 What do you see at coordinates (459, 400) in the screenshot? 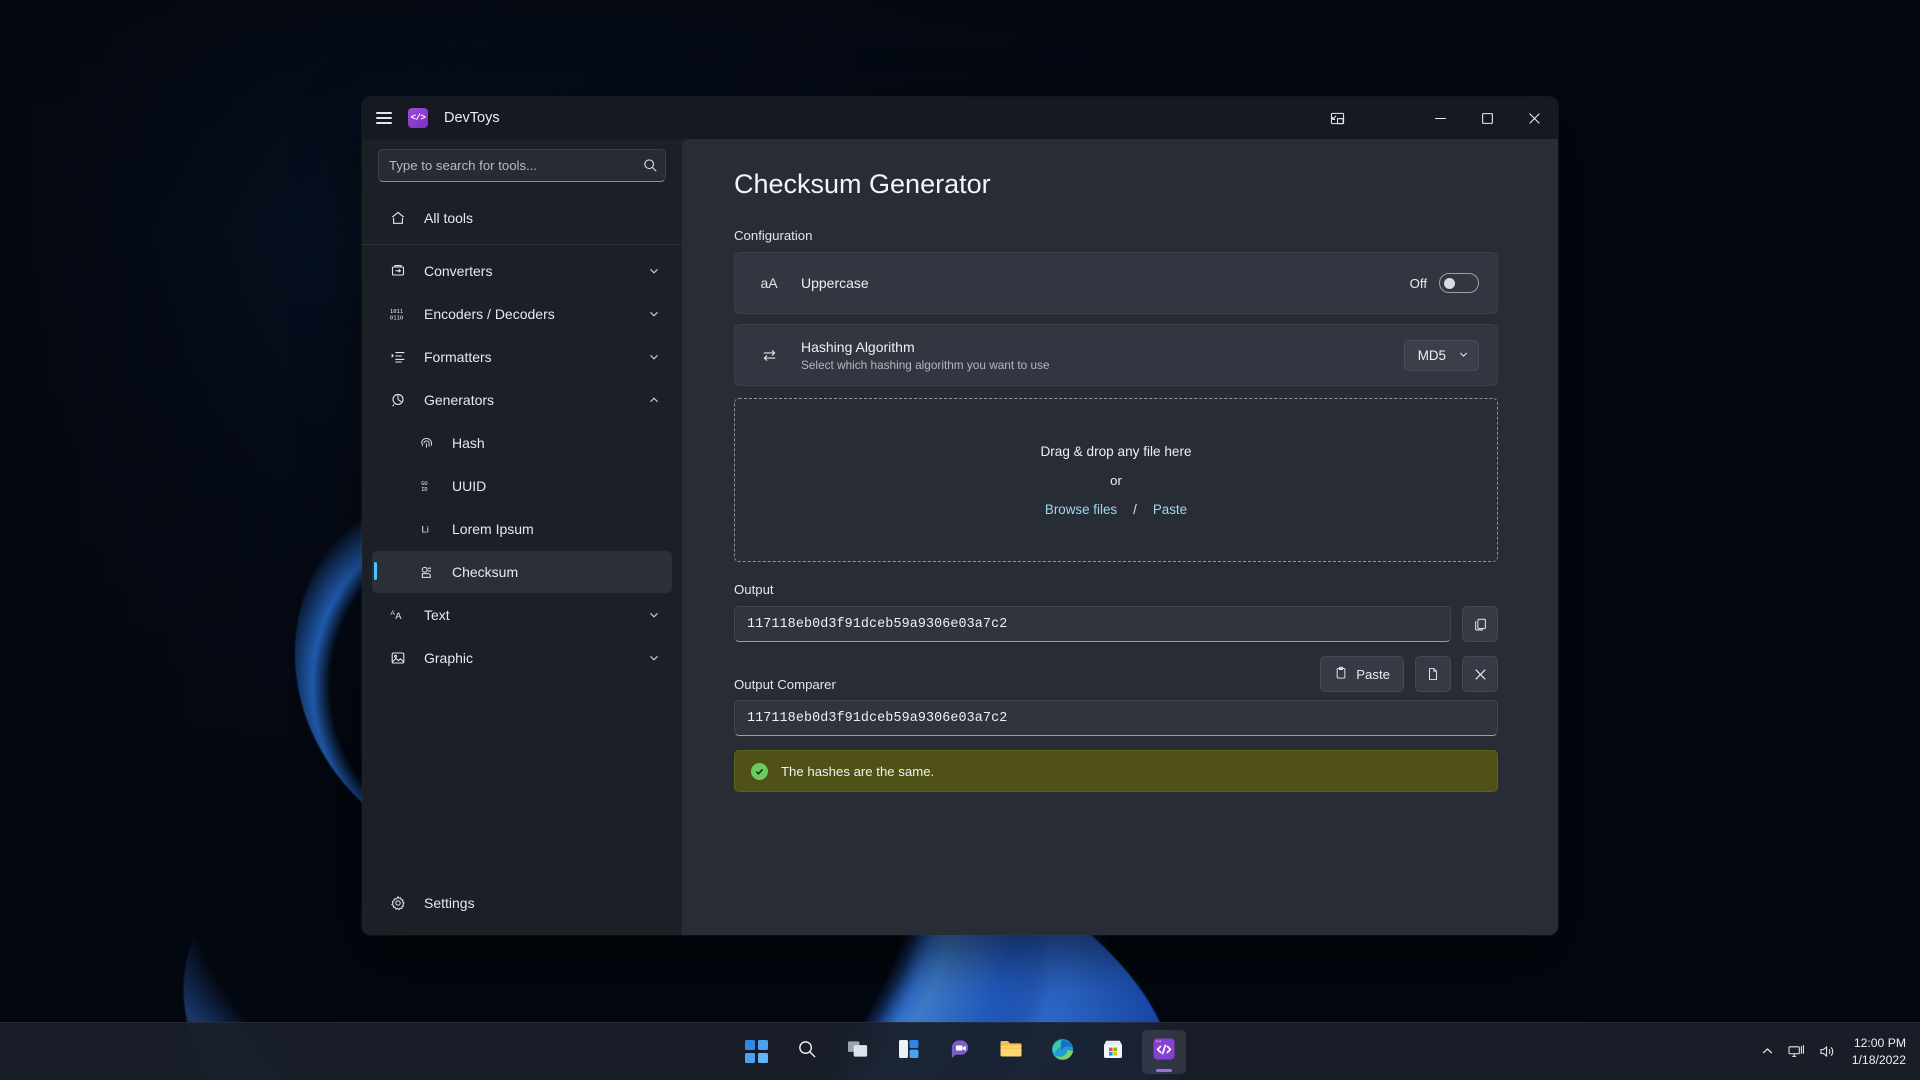
I see `sidebar-item-label: Generators` at bounding box center [459, 400].